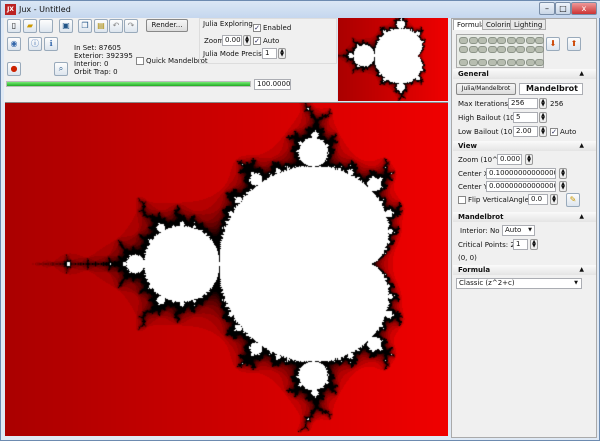 The height and width of the screenshot is (441, 600). I want to click on mandelbrot-section-header: Mandelbrot ▲, so click(524, 217).